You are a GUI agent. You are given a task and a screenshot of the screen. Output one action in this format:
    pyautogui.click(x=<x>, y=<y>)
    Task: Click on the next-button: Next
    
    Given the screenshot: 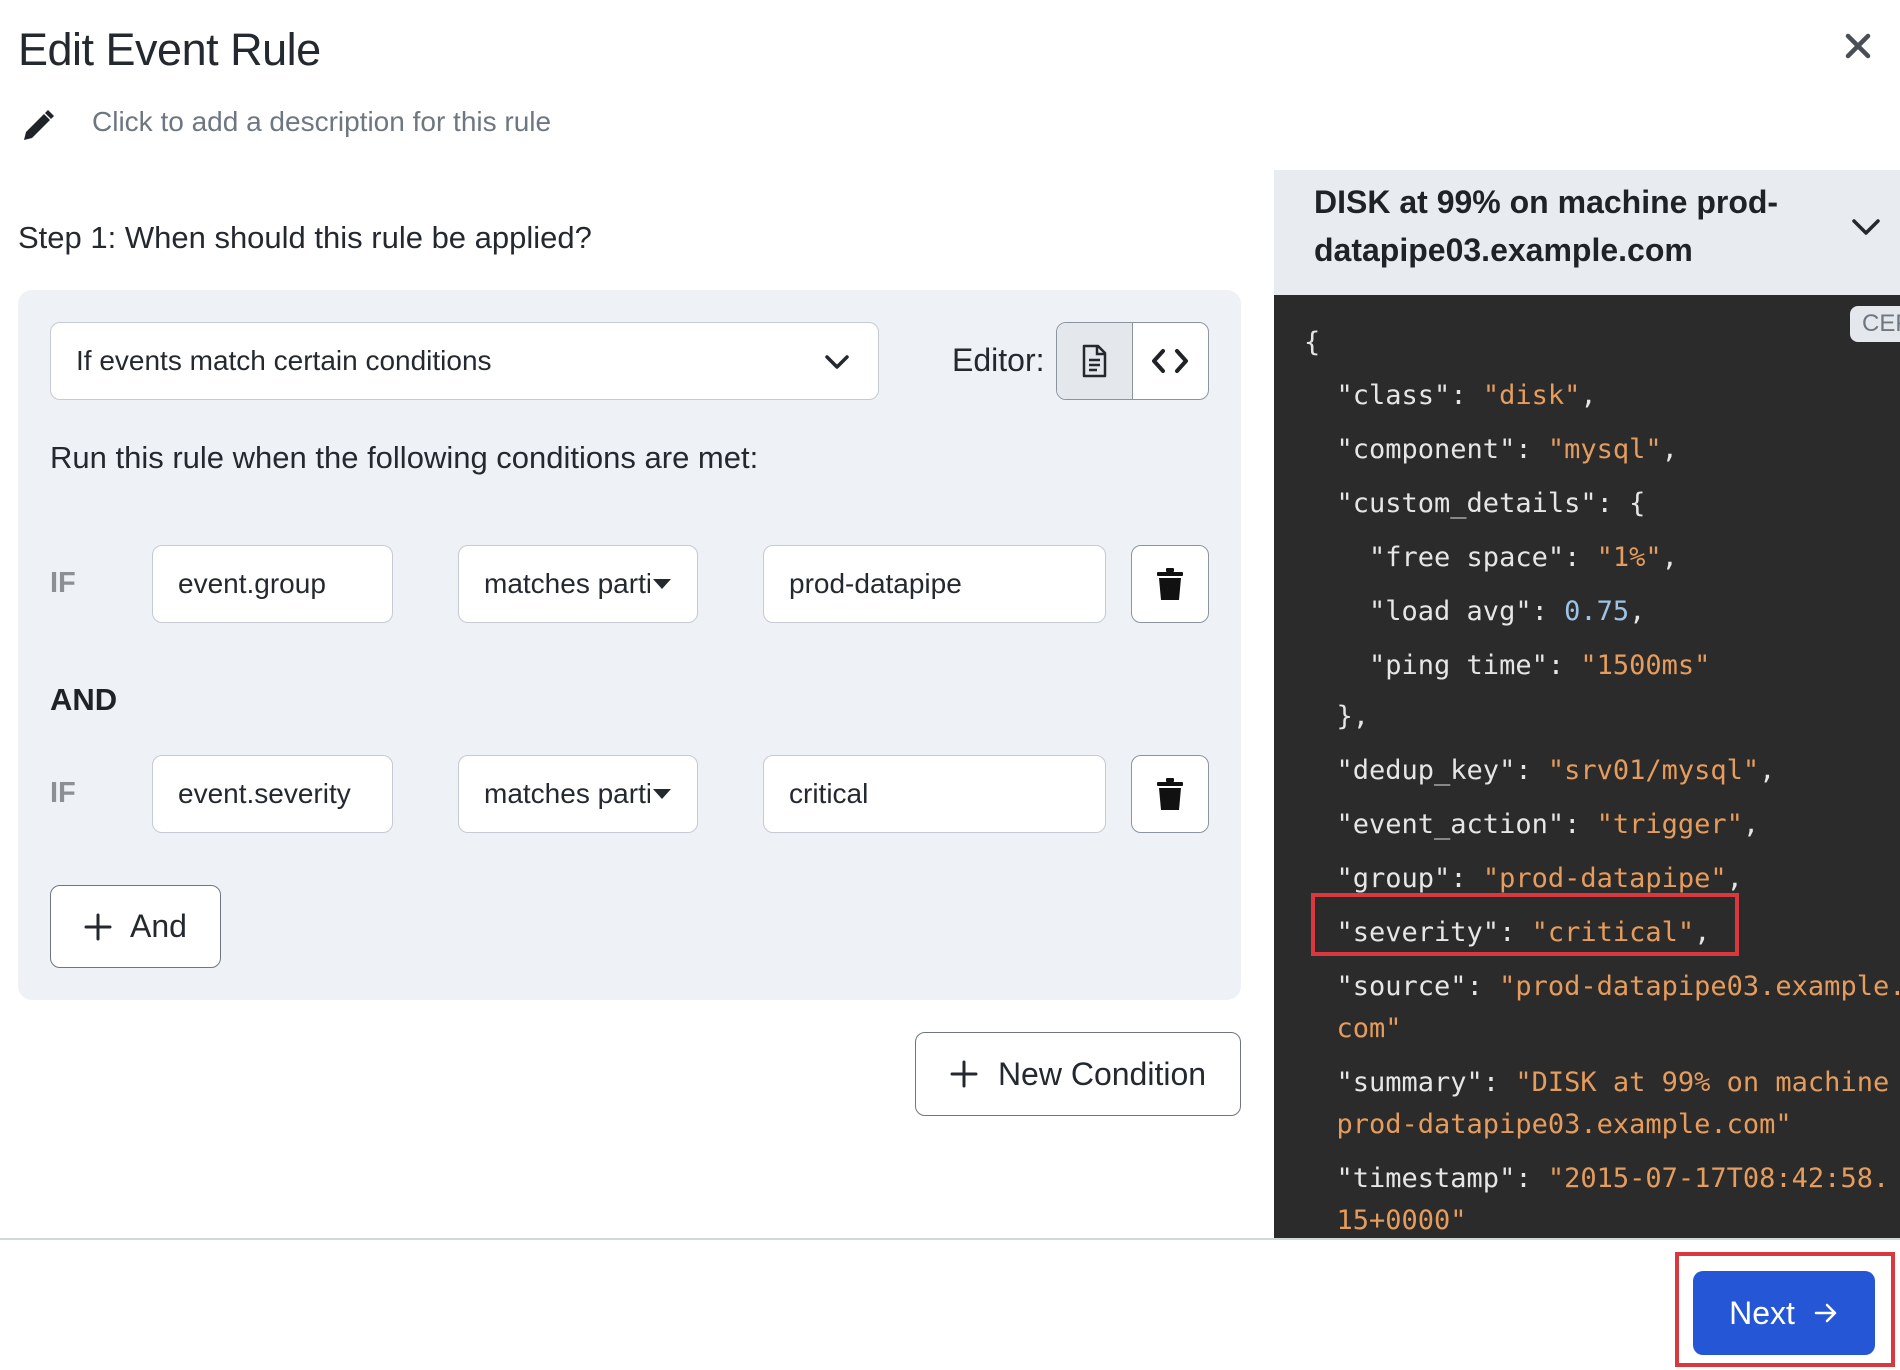 What is the action you would take?
    pyautogui.click(x=1784, y=1313)
    